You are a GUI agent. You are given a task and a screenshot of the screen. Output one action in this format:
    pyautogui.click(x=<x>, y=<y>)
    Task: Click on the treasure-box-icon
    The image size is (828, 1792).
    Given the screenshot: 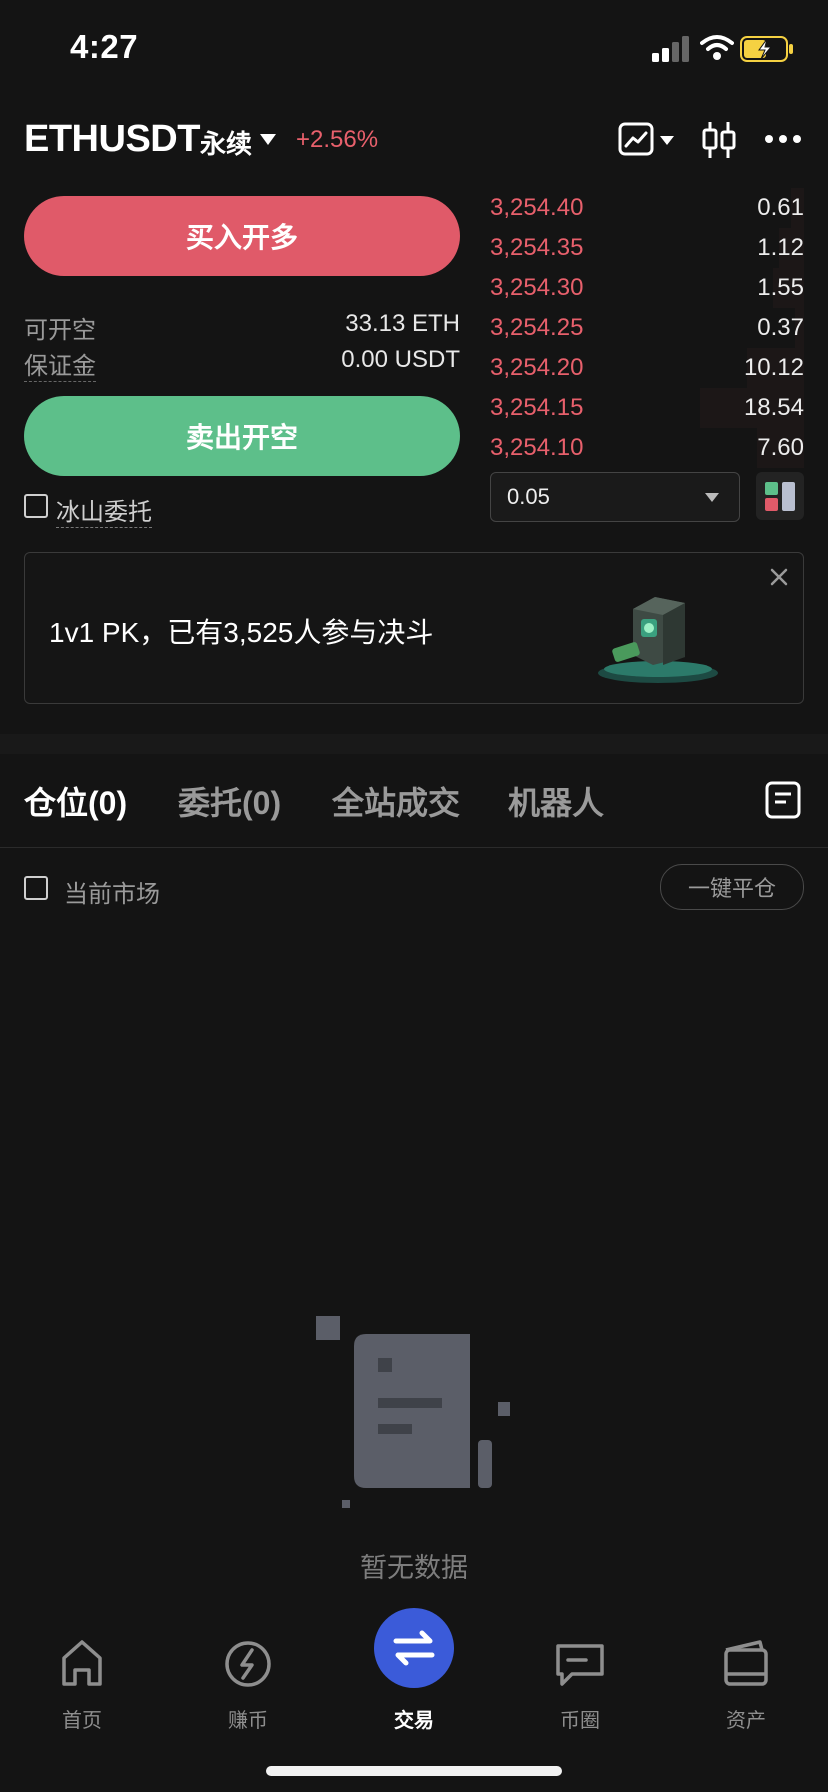 What is the action you would take?
    pyautogui.click(x=658, y=640)
    